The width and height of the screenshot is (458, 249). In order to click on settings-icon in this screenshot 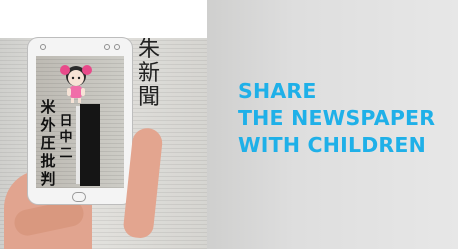, I will do `click(107, 47)`.